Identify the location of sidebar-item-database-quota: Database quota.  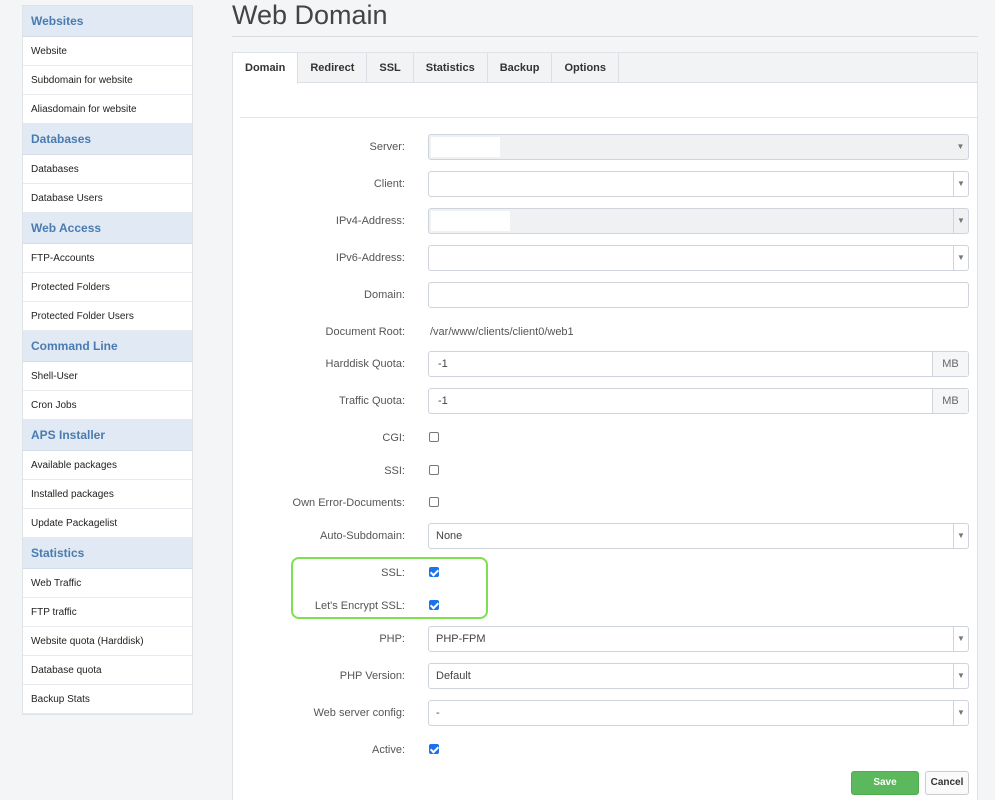
(107, 670).